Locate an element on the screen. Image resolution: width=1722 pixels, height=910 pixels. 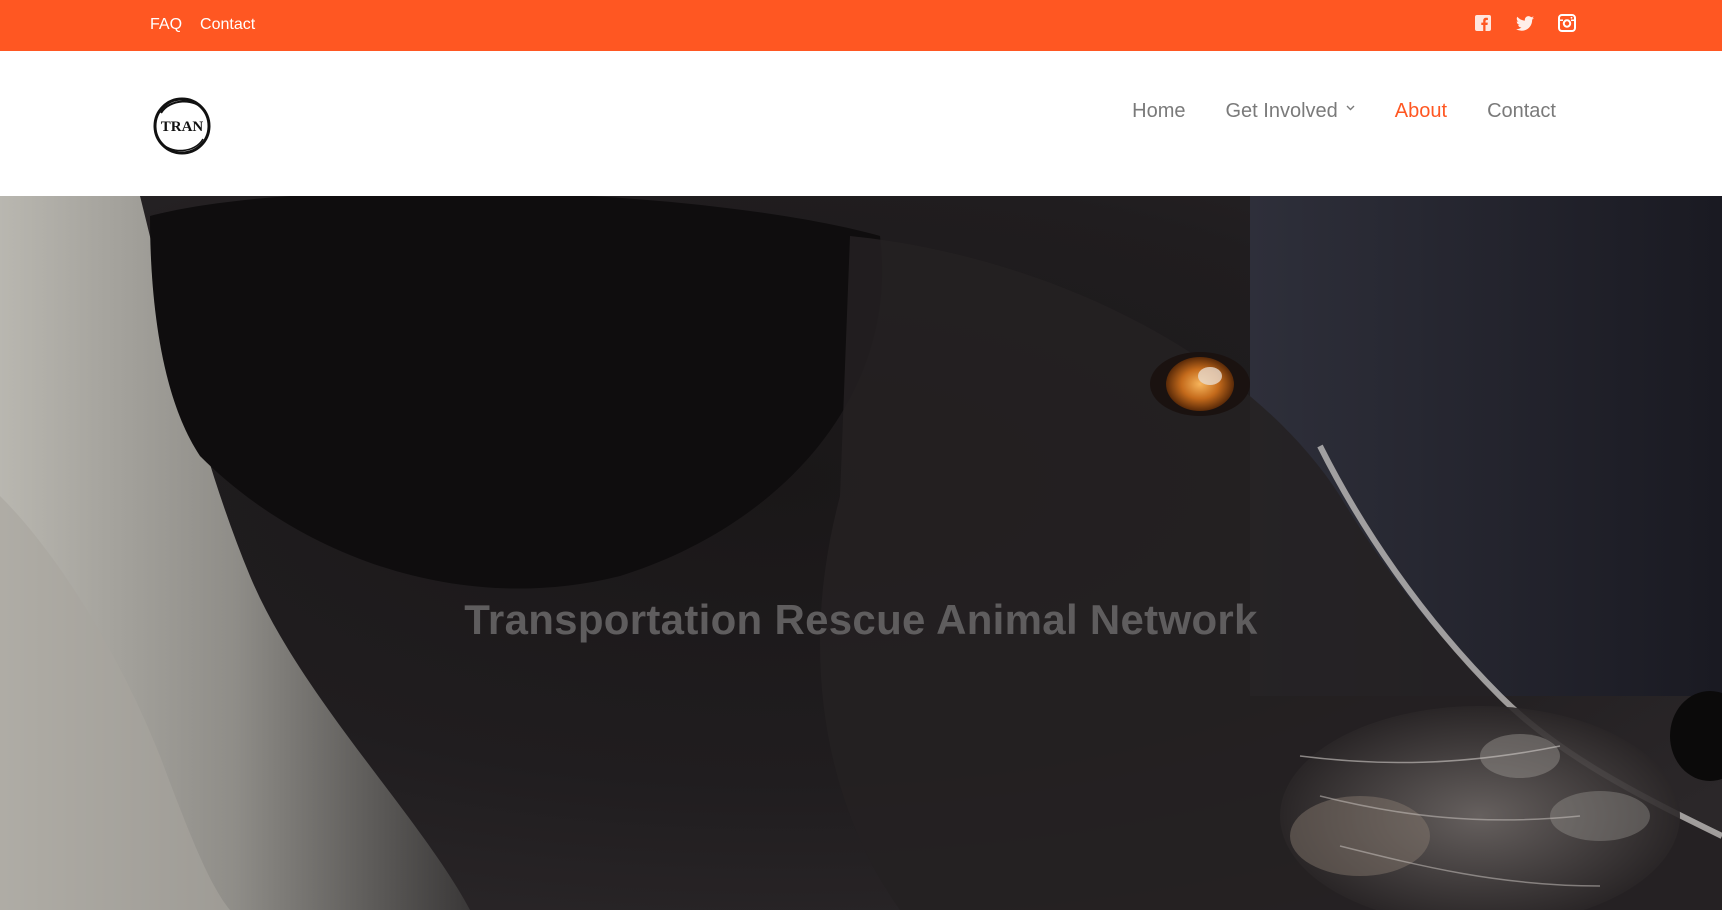
nav-item-get-involved: Get Involved is located at coordinates (1290, 111).